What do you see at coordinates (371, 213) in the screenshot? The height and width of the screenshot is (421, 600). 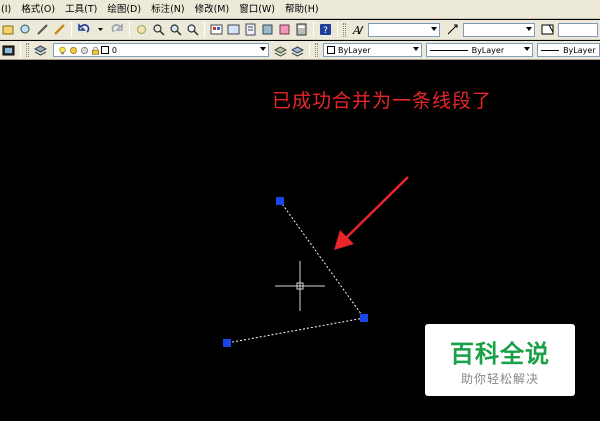 I see `annotation-arrow` at bounding box center [371, 213].